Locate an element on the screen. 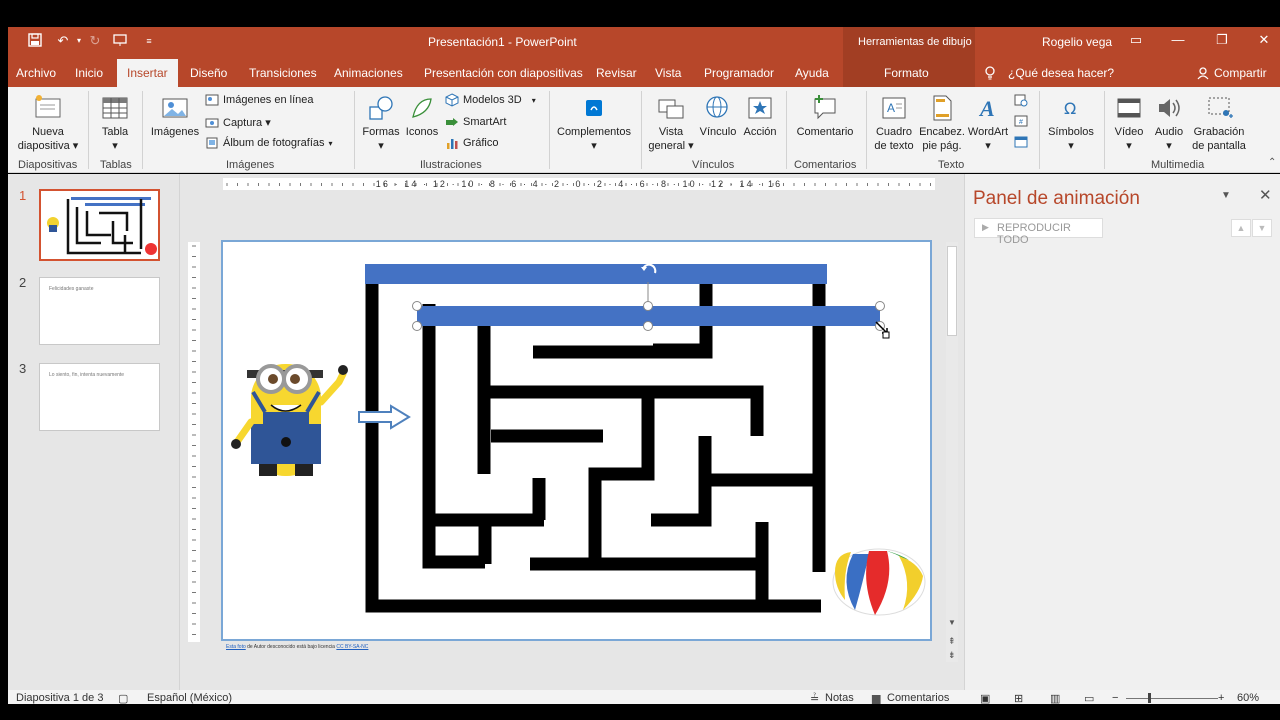  icons-button: Iconos is located at coordinates (422, 116).